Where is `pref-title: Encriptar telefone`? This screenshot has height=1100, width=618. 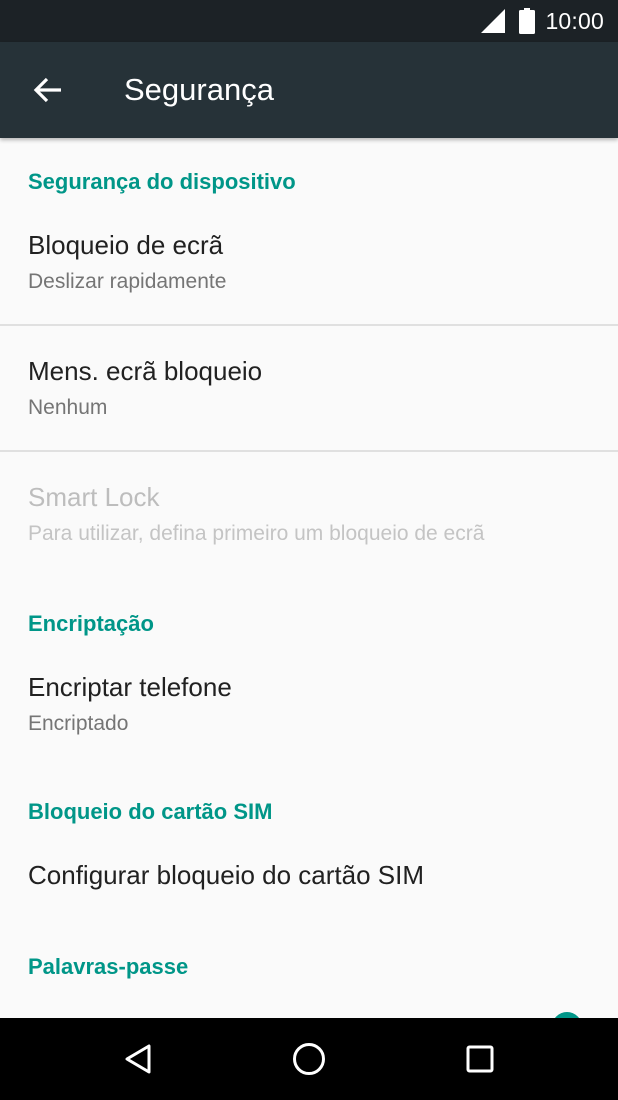
pref-title: Encriptar telefone is located at coordinates (130, 687).